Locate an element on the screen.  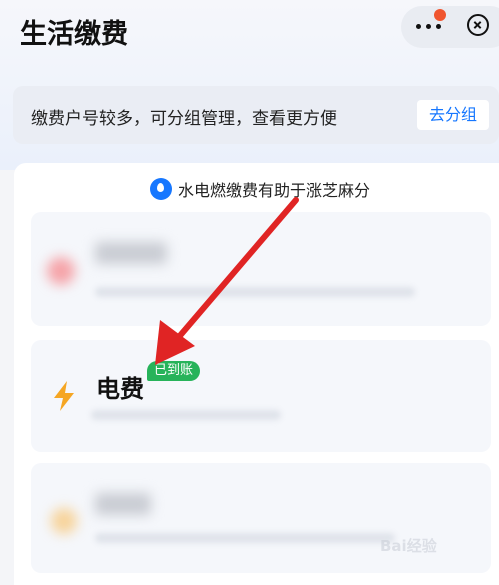
gas-bill-icon is located at coordinates (64, 521).